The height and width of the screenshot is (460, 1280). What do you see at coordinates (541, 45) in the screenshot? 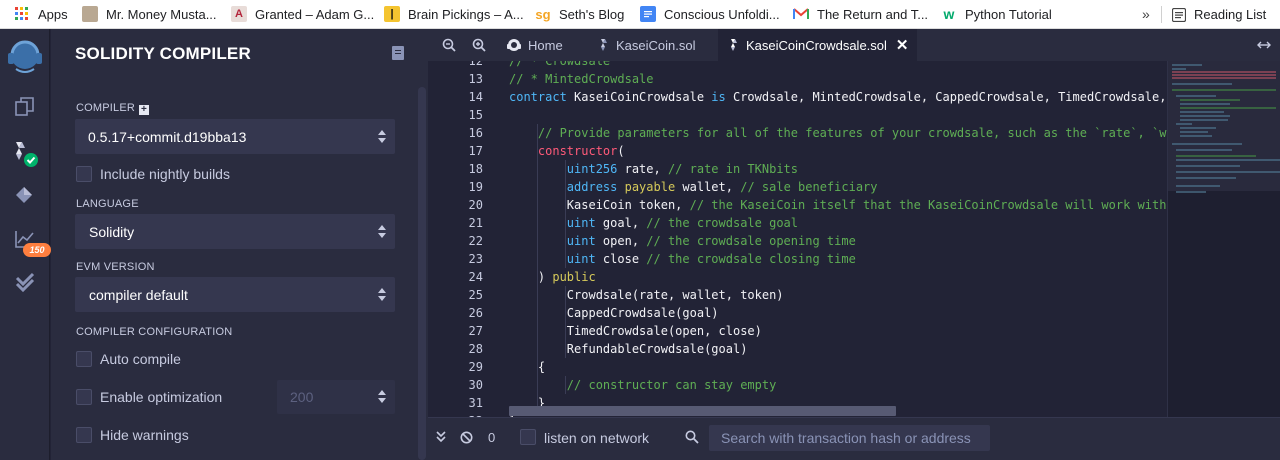
I see `tab-home: Home` at bounding box center [541, 45].